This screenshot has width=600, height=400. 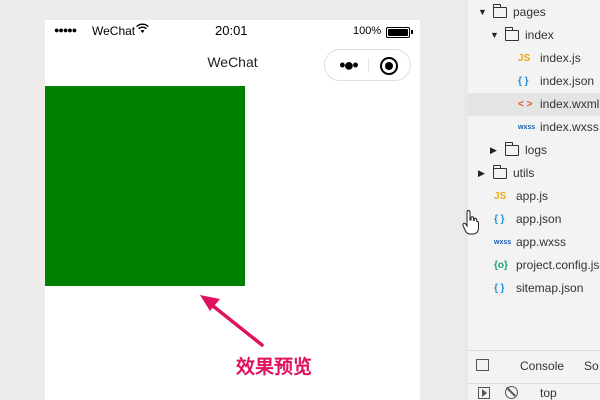 What do you see at coordinates (274, 367) in the screenshot?
I see `annotation-caption: 效果预览` at bounding box center [274, 367].